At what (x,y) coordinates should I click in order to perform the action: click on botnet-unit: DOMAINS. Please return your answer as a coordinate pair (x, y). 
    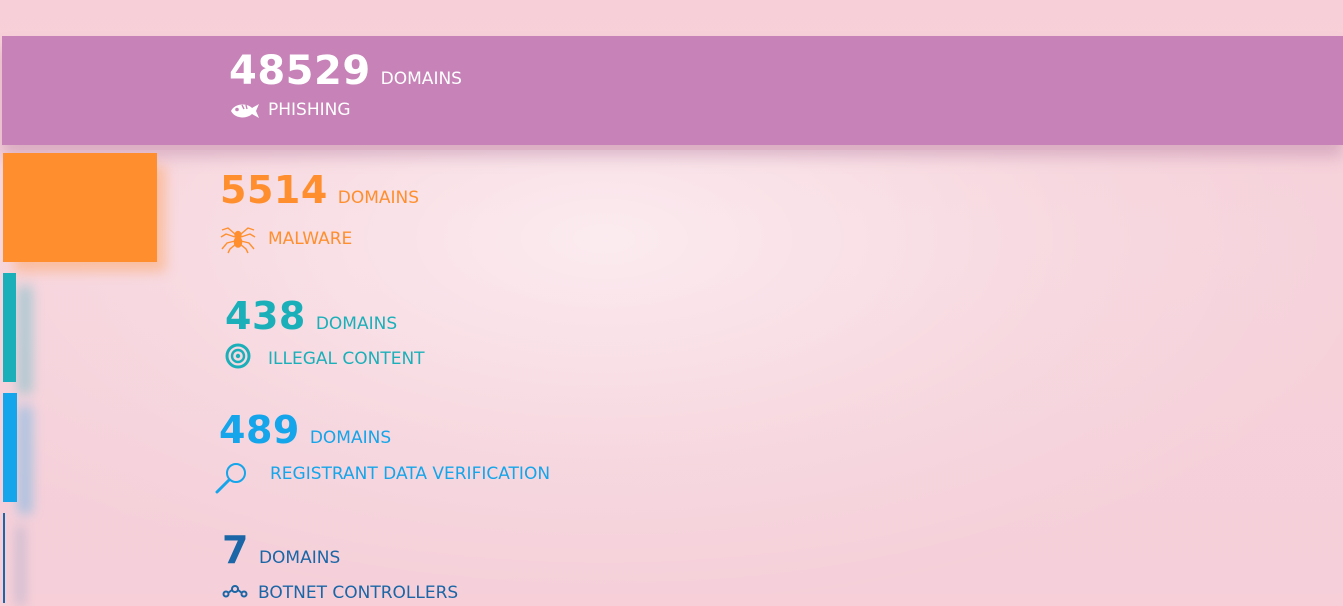
    Looking at the image, I should click on (299, 558).